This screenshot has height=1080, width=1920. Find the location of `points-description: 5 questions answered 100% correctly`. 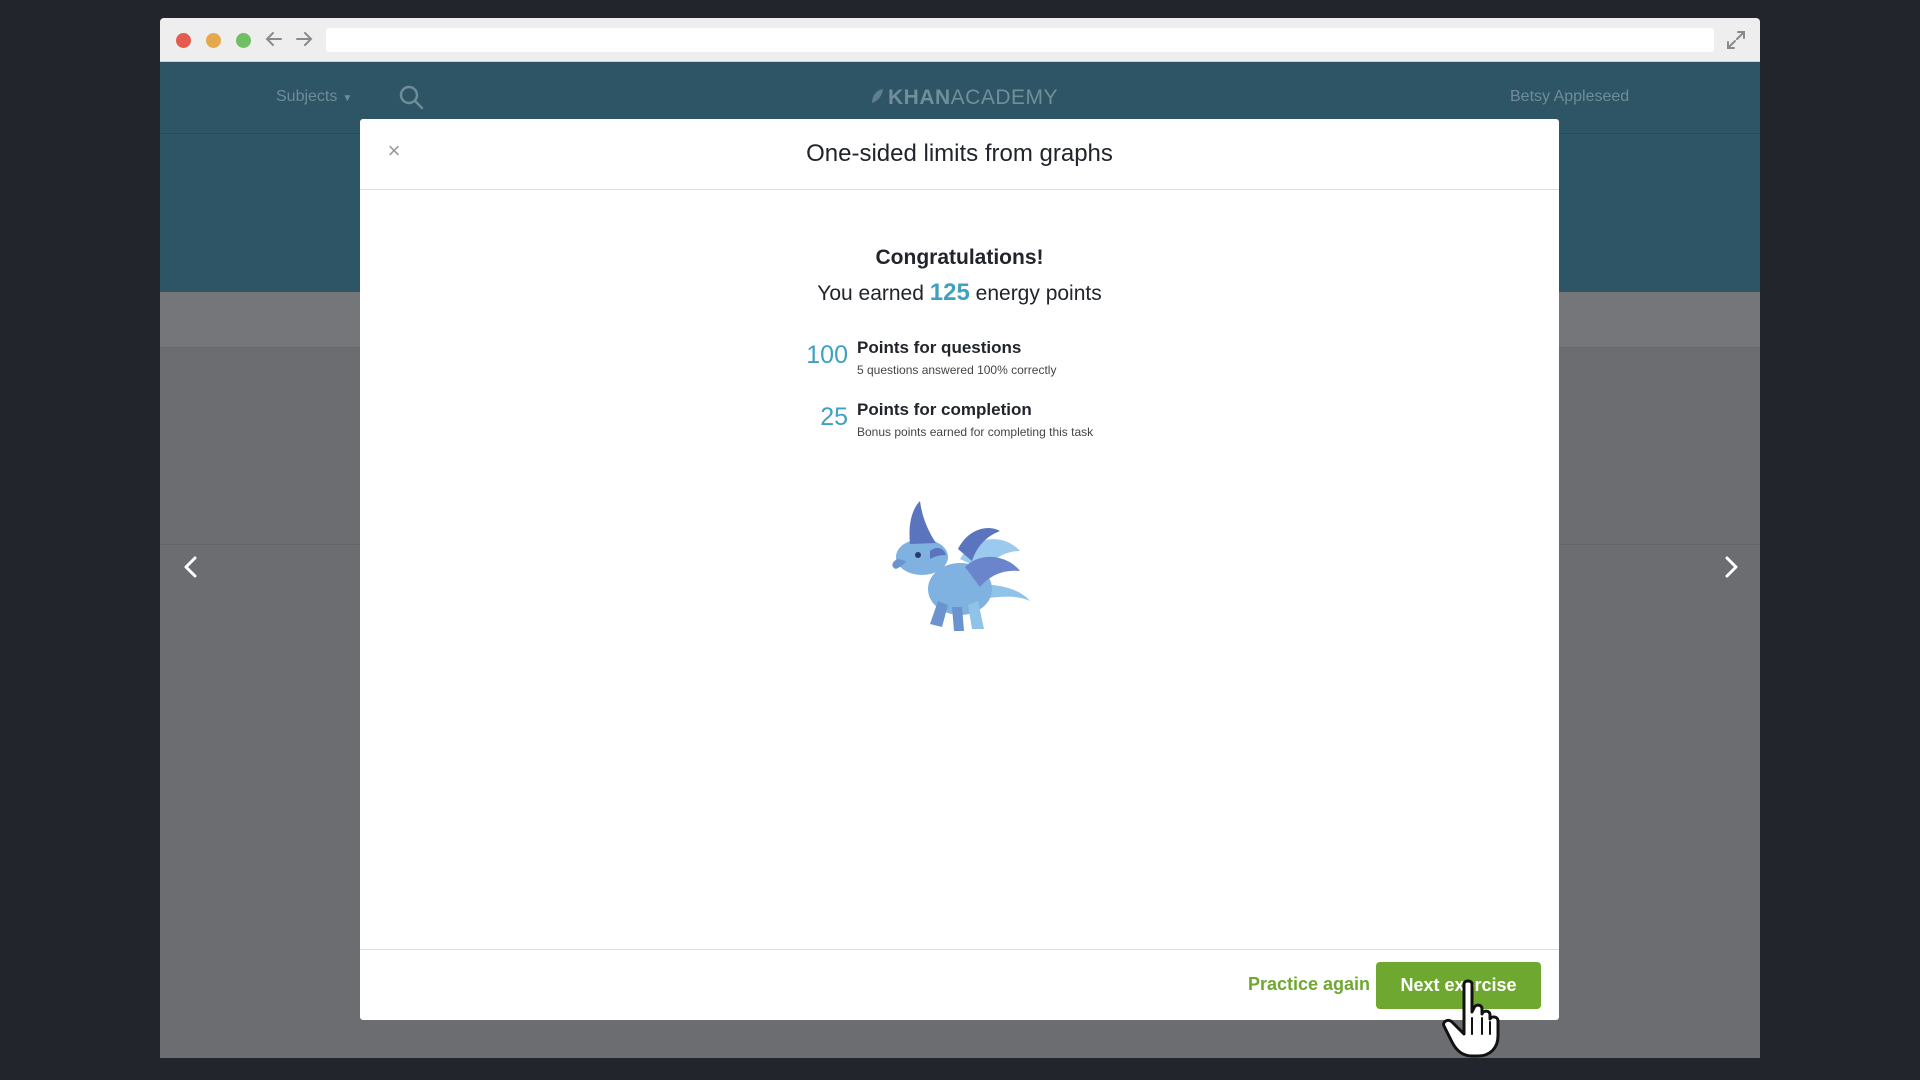

points-description: 5 questions answered 100% correctly is located at coordinates (957, 370).